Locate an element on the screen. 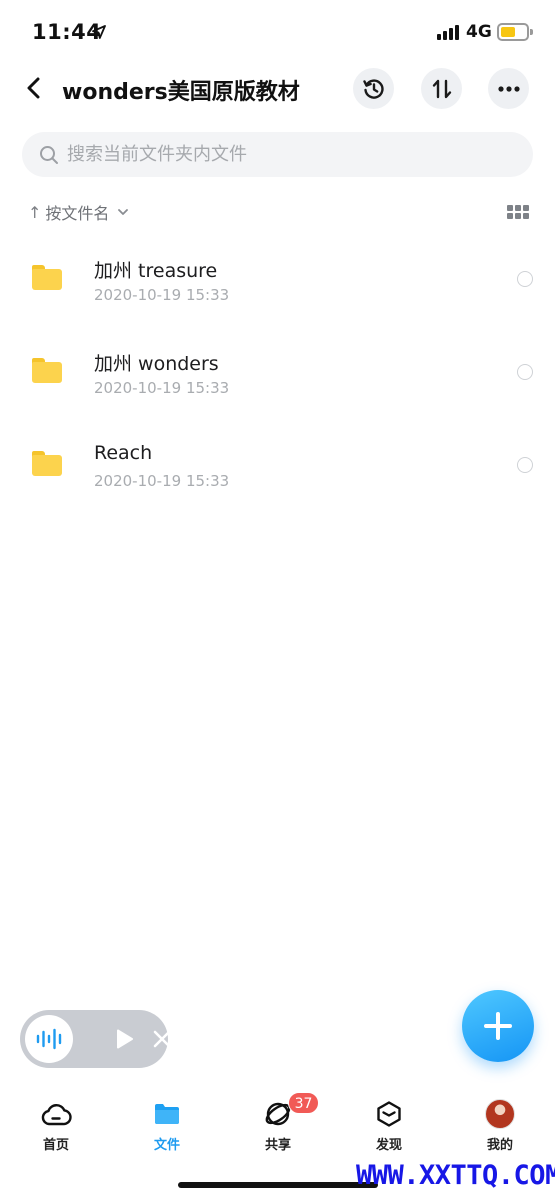  audio-wave-button is located at coordinates (49, 1039).